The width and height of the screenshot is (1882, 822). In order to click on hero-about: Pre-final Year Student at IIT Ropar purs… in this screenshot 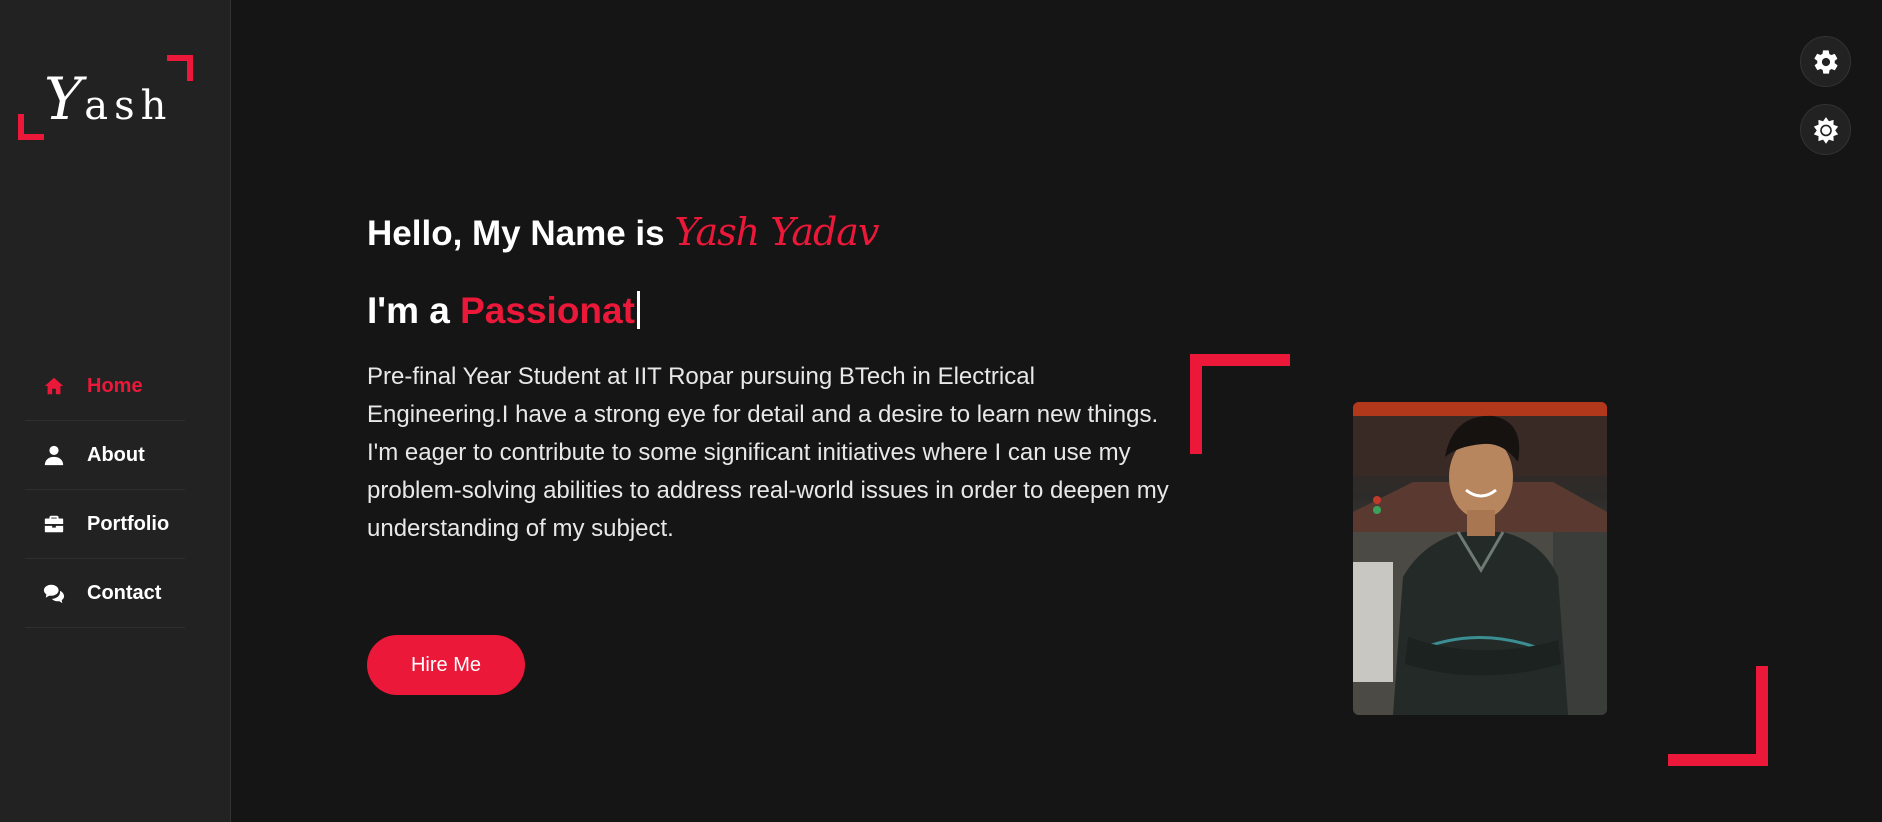, I will do `click(768, 452)`.